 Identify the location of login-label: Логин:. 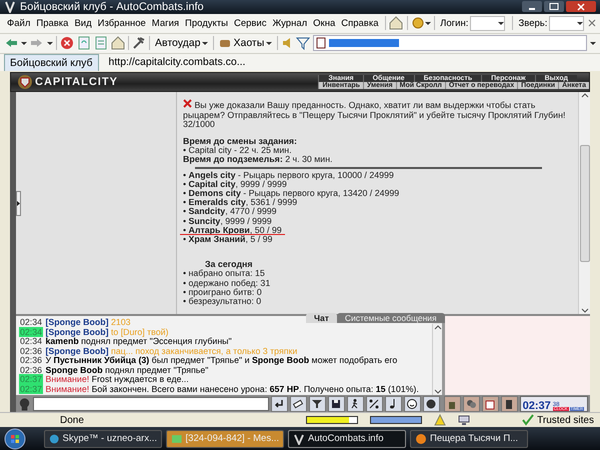
(454, 23).